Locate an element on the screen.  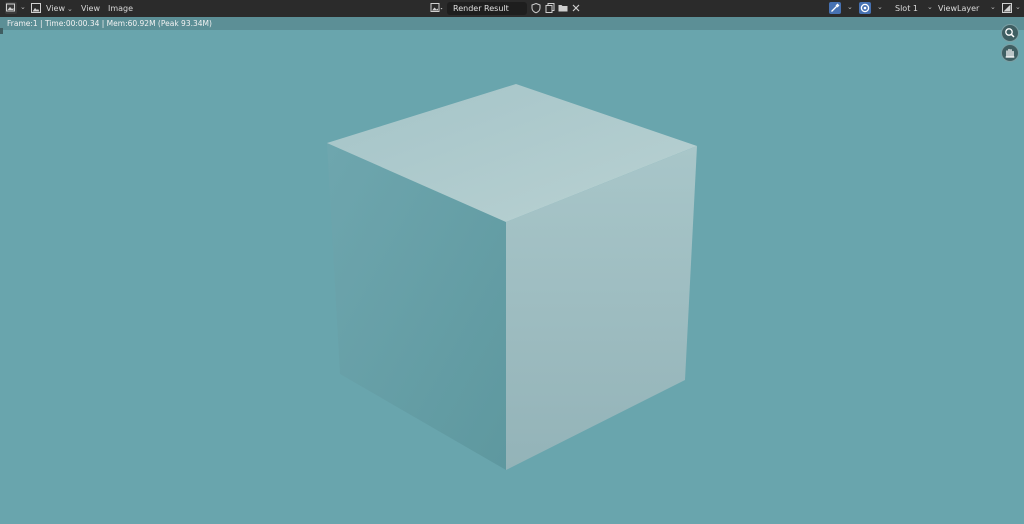
zoom-button is located at coordinates (1010, 33).